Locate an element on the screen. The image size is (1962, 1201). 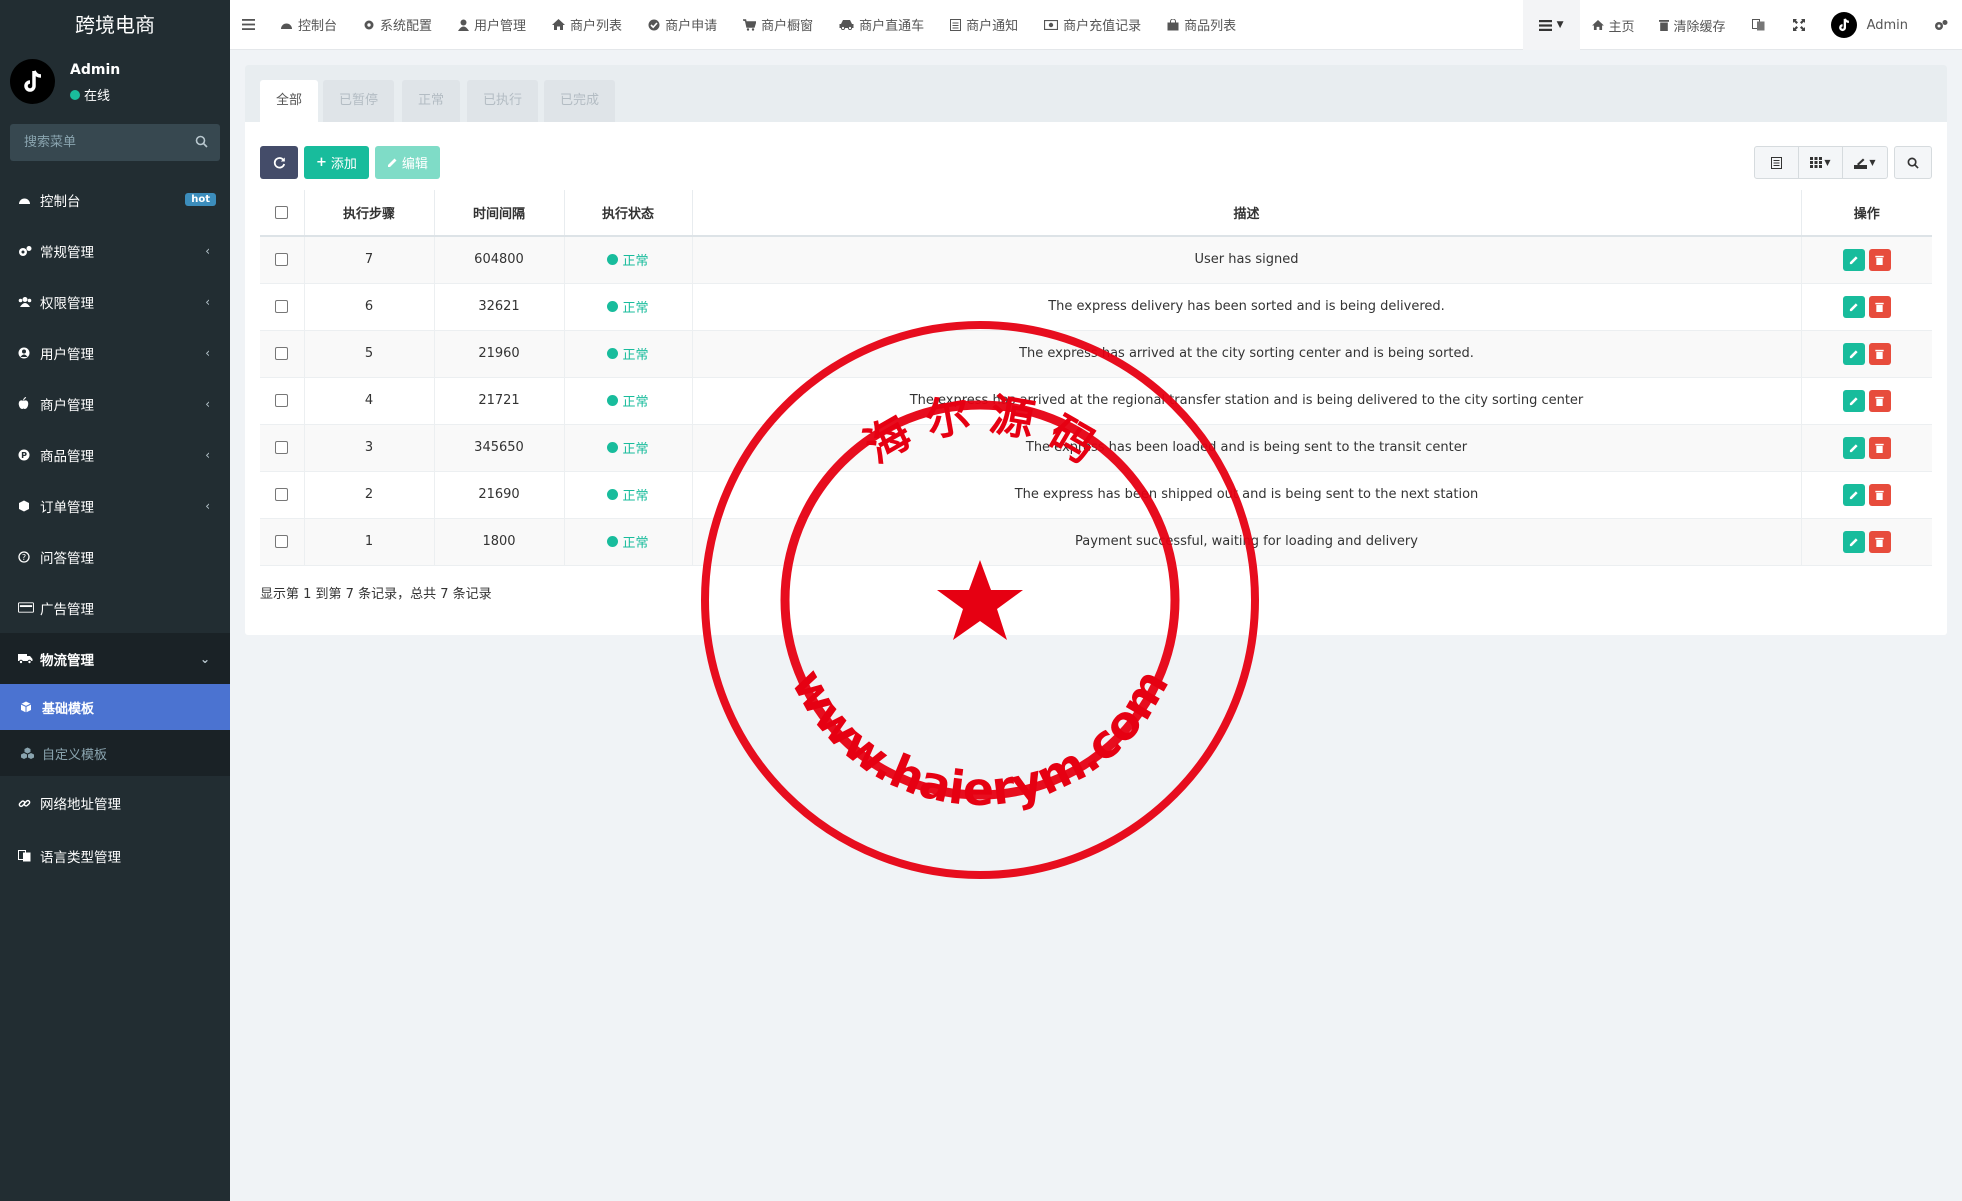
column-header: 执行步骤 is located at coordinates (369, 213).